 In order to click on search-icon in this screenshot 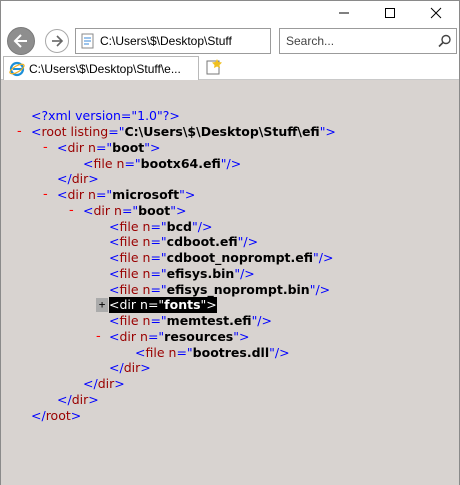, I will do `click(445, 41)`.